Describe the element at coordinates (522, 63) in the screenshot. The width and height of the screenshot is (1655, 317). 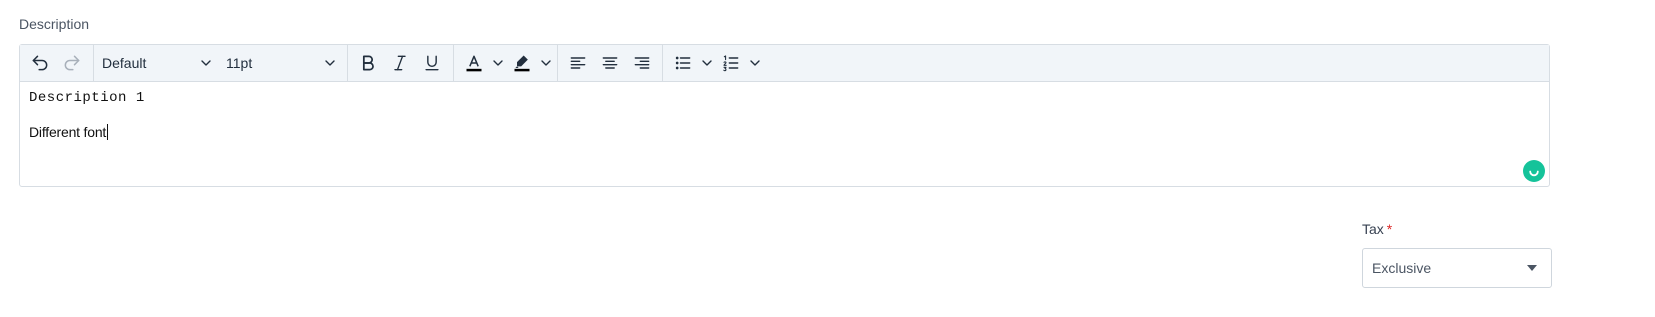
I see `highlight-icon` at that location.